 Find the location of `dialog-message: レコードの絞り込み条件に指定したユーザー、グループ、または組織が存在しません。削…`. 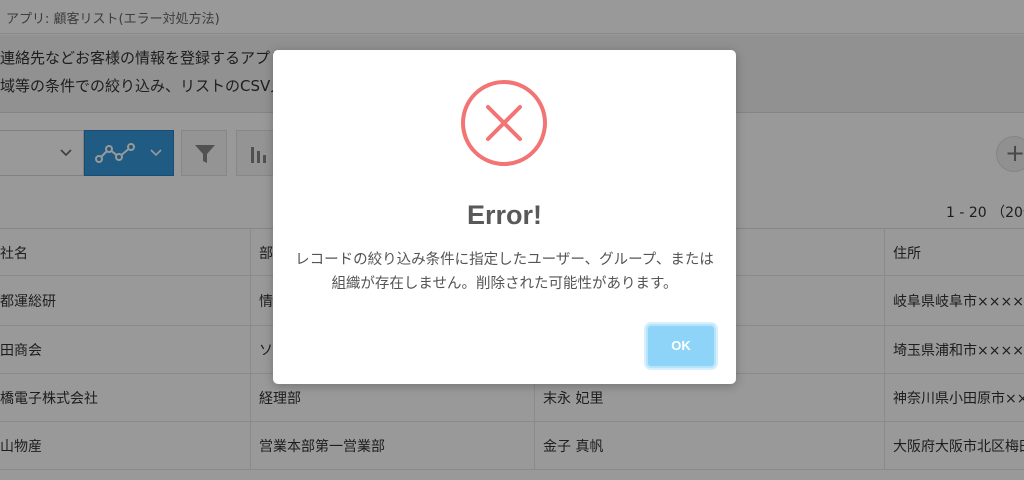

dialog-message: レコードの絞り込み条件に指定したユーザー、グループ、または組織が存在しません。削… is located at coordinates (504, 272).